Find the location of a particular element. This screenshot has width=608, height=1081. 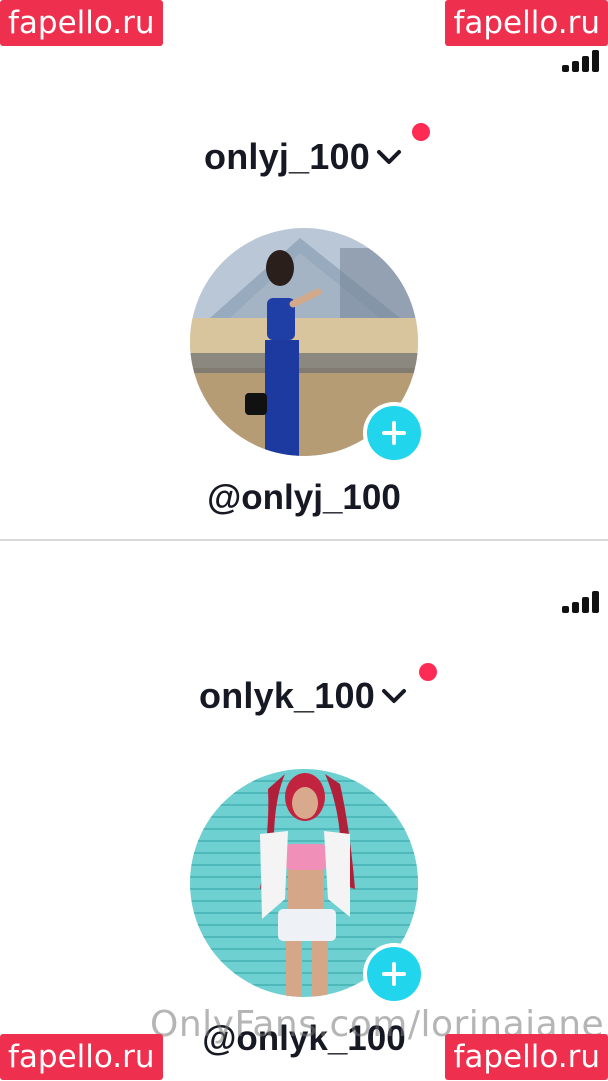

site-watermark-top-left: fapello.ru is located at coordinates (81, 23).